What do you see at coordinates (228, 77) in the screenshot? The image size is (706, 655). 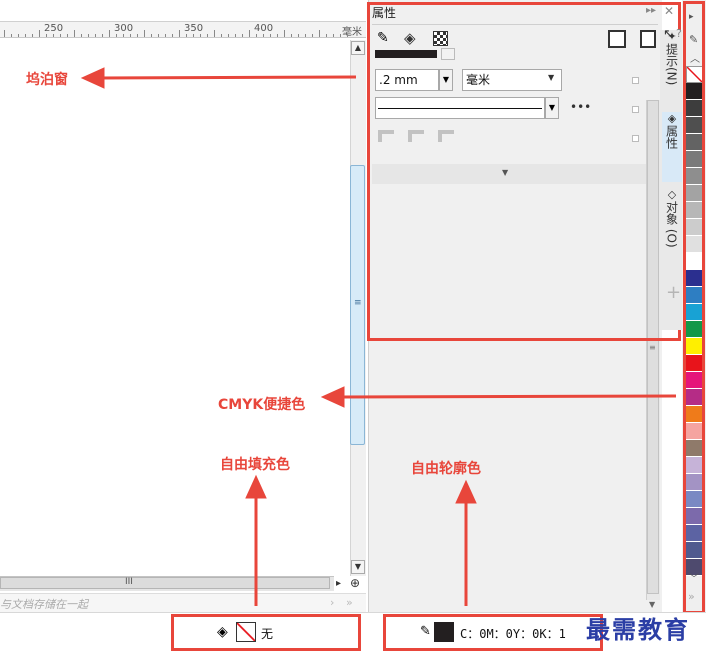 I see `arrow-to-docker` at bounding box center [228, 77].